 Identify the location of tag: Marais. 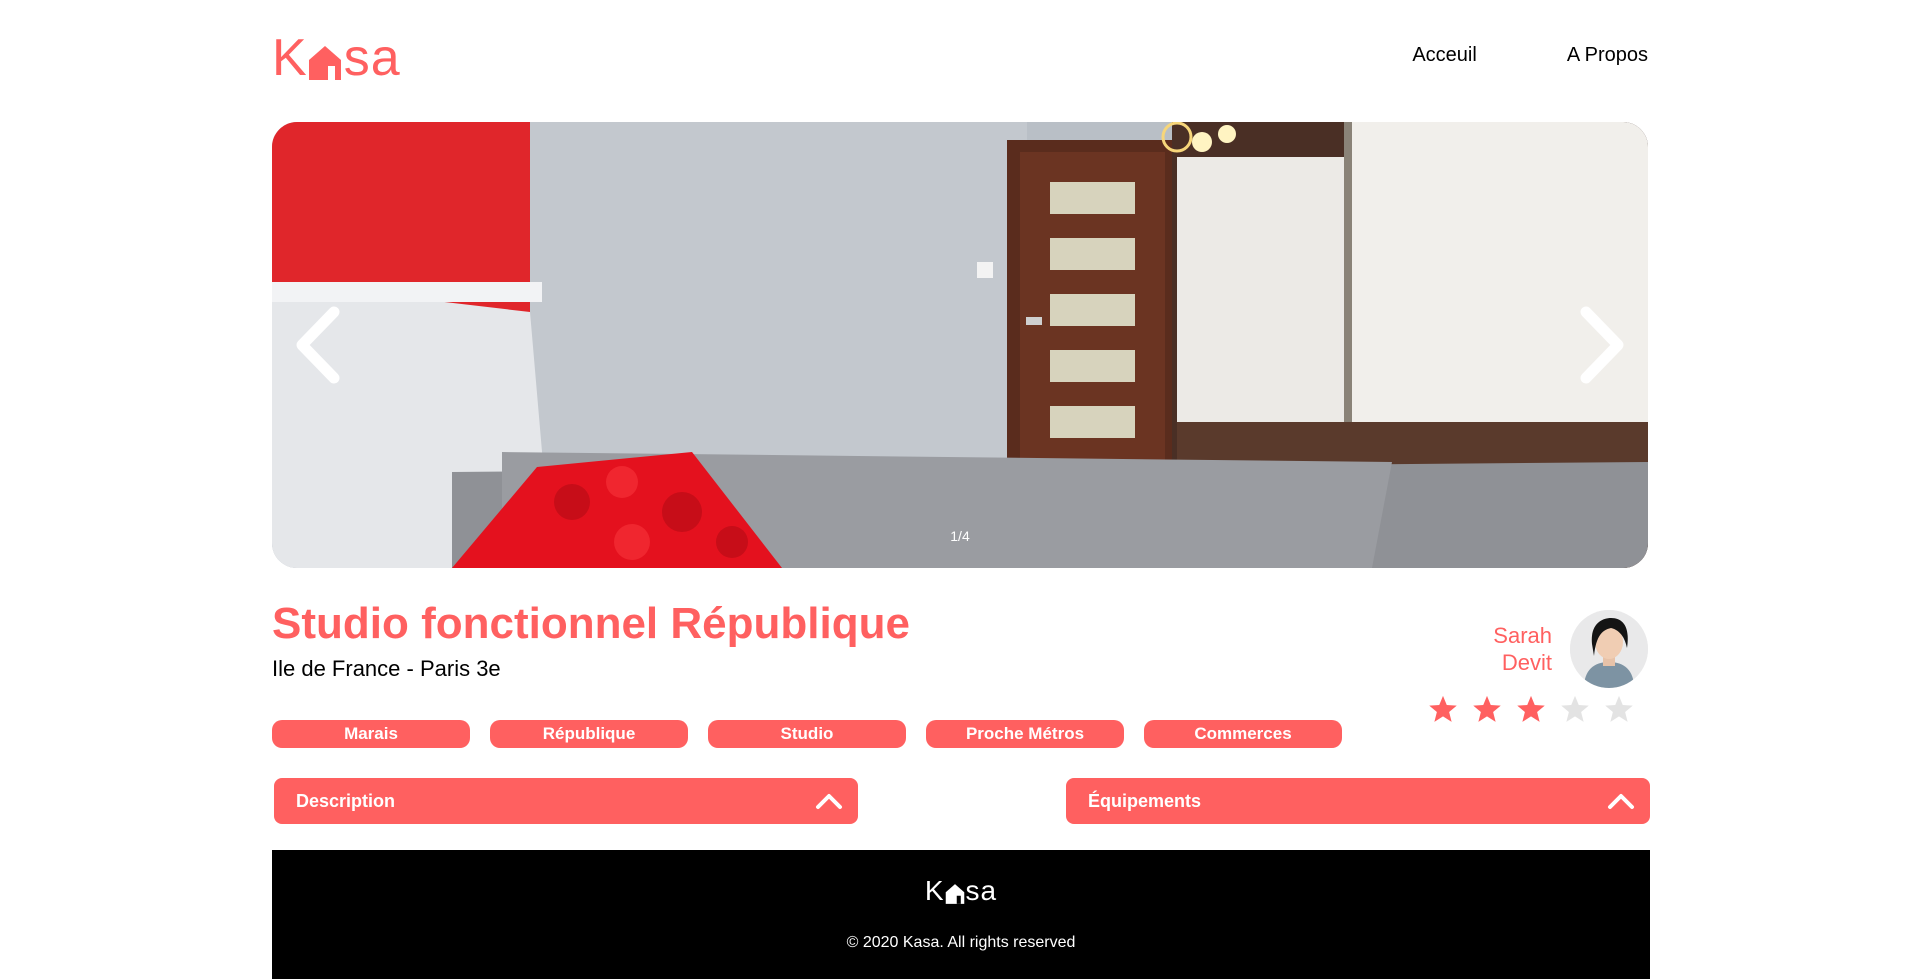
(371, 734).